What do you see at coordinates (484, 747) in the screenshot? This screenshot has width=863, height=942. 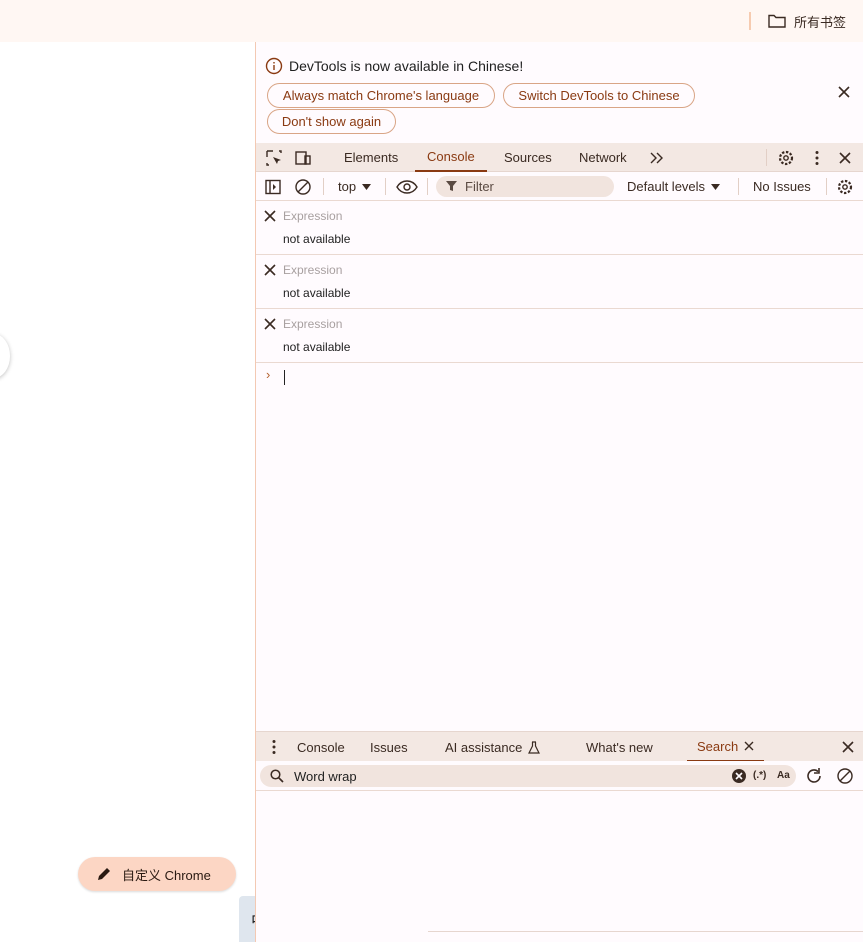 I see `ai-assistance-label: AI assistance` at bounding box center [484, 747].